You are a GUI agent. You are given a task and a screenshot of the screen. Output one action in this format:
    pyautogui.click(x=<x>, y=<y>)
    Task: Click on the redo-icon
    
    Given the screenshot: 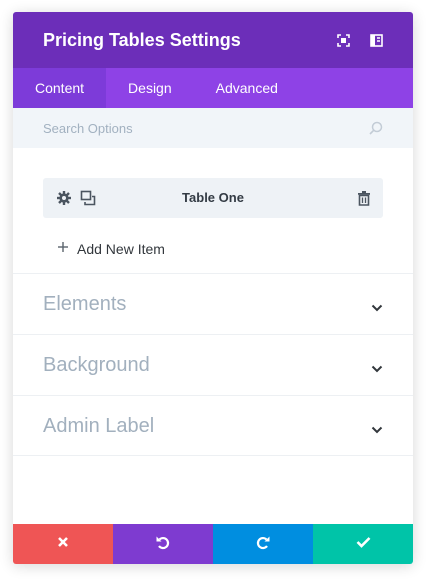 What is the action you would take?
    pyautogui.click(x=263, y=544)
    